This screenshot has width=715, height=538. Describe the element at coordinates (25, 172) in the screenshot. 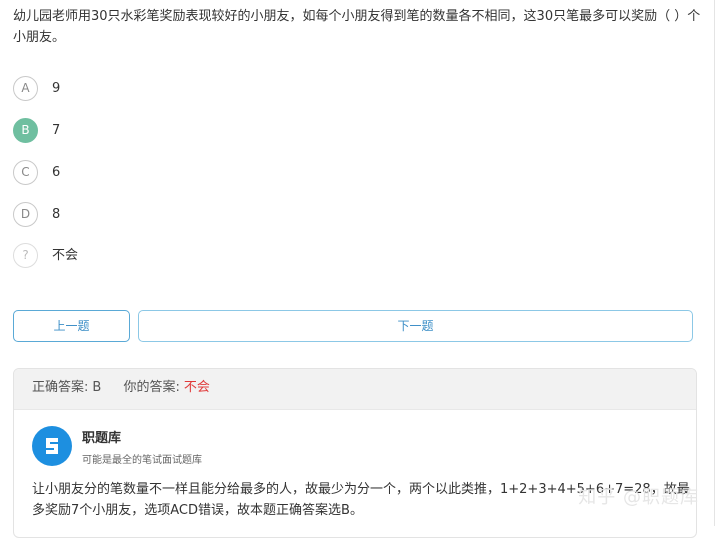

I see `option-c-badge: C` at that location.